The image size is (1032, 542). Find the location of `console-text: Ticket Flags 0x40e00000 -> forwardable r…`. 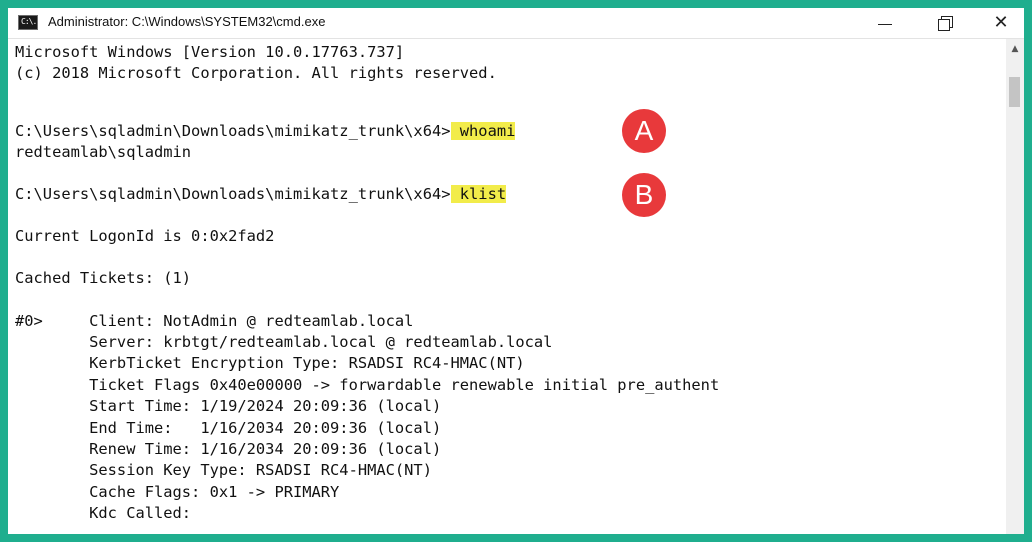

console-text: Ticket Flags 0x40e00000 -> forwardable r… is located at coordinates (367, 385).